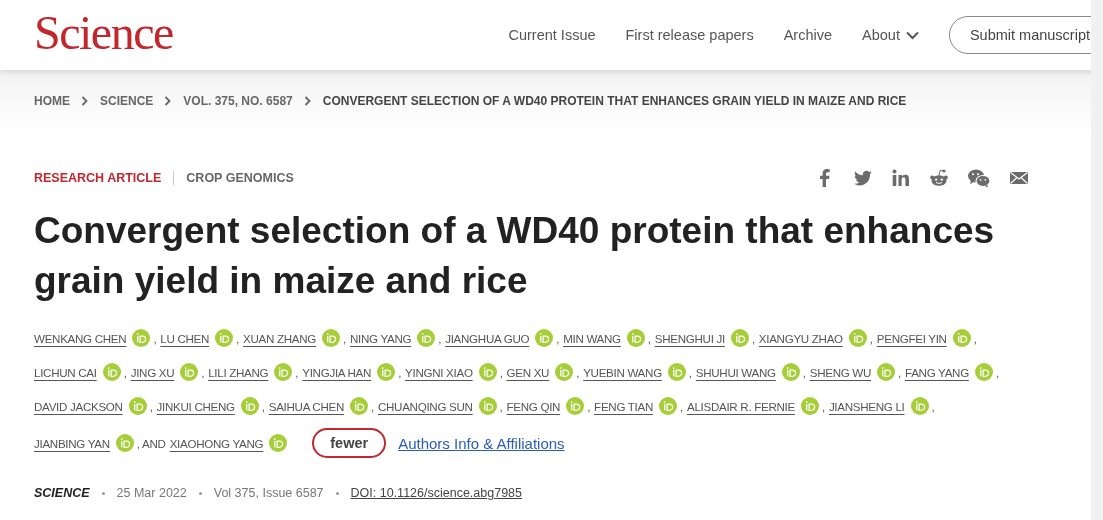  I want to click on author-link: JINKUI CHENG, so click(195, 406).